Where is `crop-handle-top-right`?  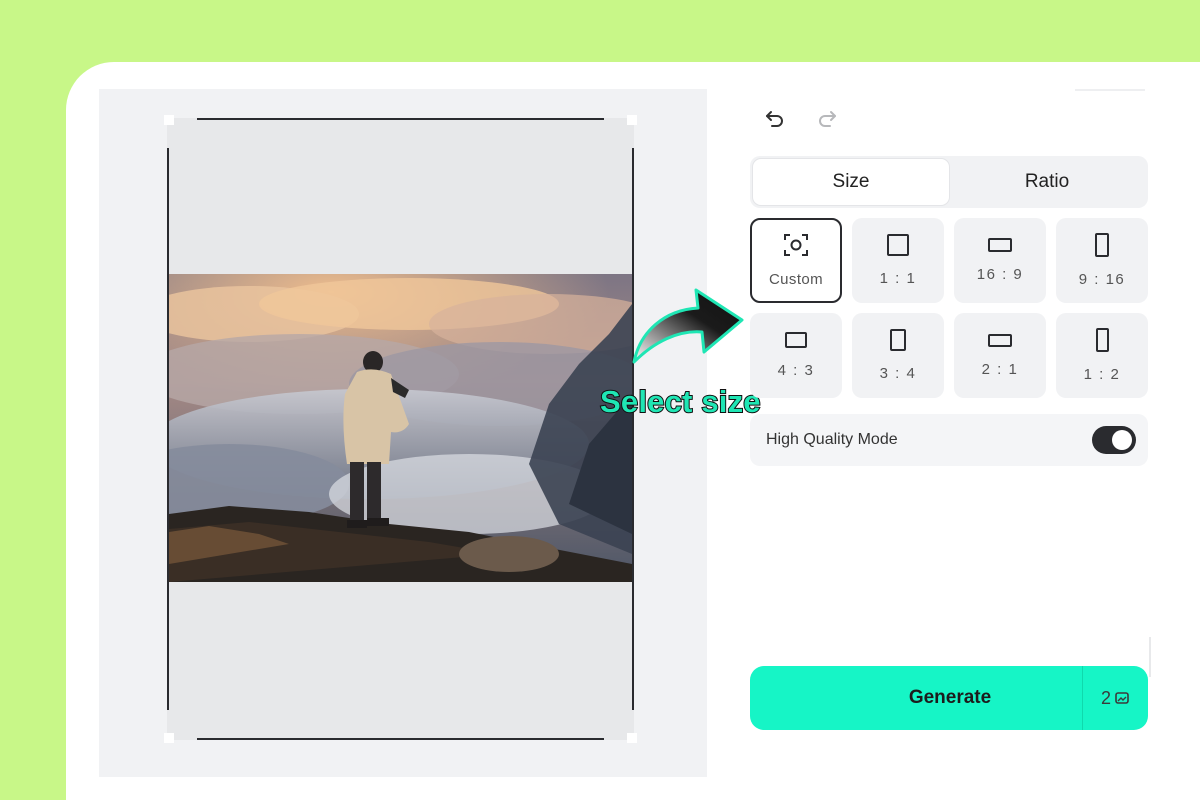
crop-handle-top-right is located at coordinates (632, 120).